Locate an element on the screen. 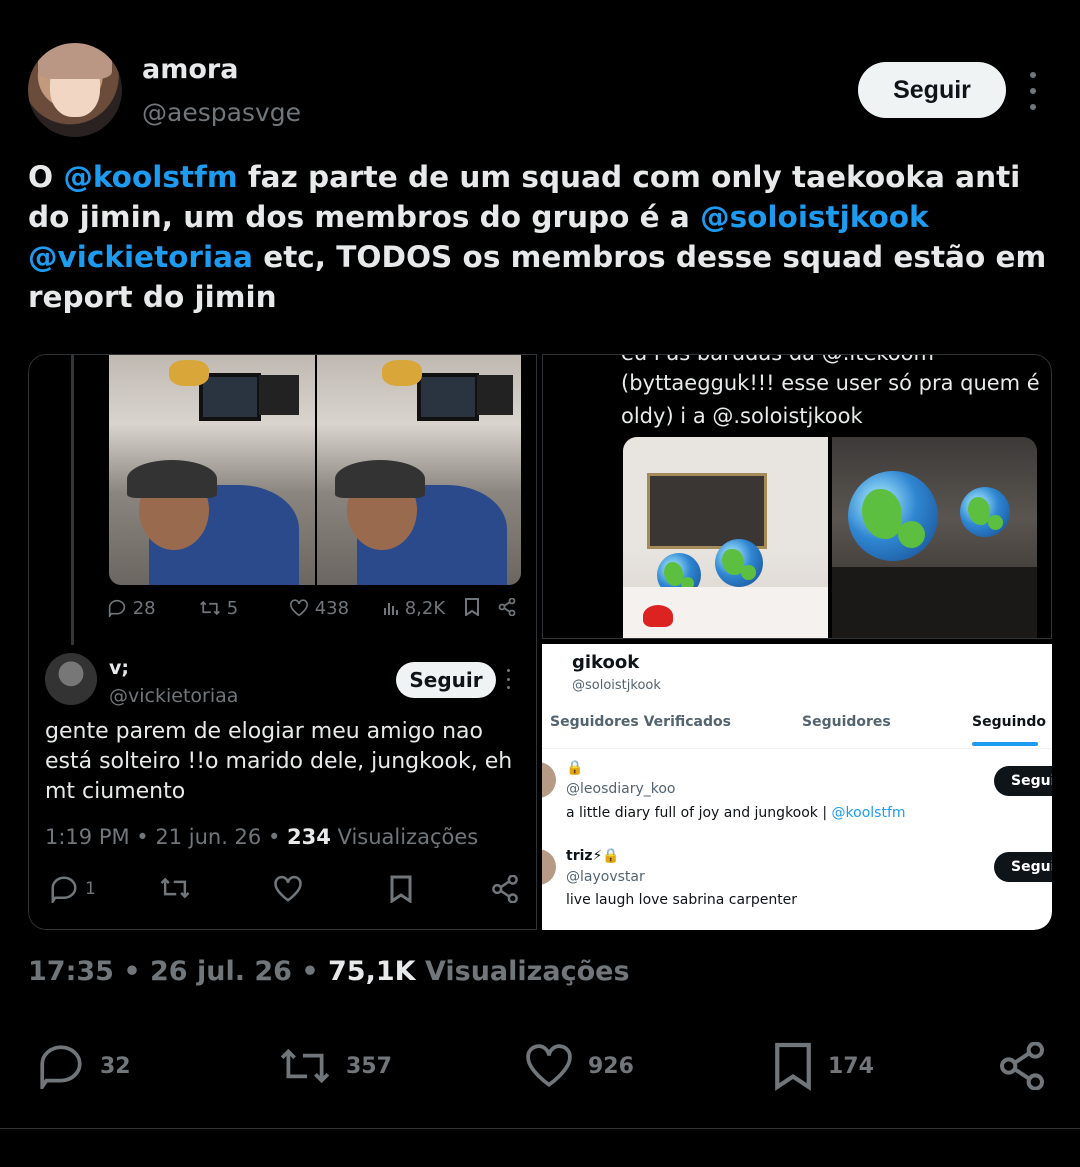 The image size is (1080, 1167). reply-author-avatar is located at coordinates (71, 679).